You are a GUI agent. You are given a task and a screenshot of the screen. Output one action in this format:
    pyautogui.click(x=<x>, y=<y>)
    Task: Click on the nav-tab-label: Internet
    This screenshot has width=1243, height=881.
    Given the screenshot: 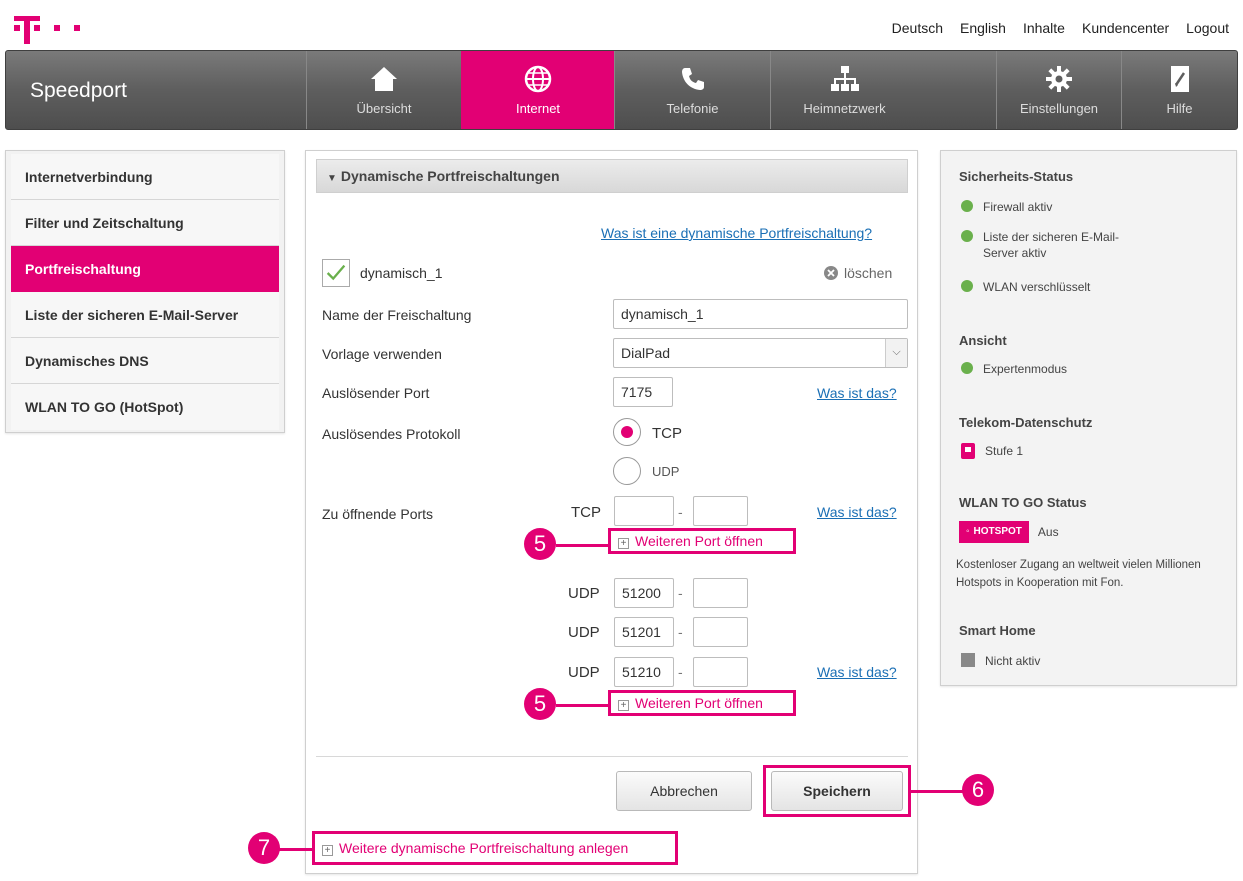 What is the action you would take?
    pyautogui.click(x=538, y=108)
    